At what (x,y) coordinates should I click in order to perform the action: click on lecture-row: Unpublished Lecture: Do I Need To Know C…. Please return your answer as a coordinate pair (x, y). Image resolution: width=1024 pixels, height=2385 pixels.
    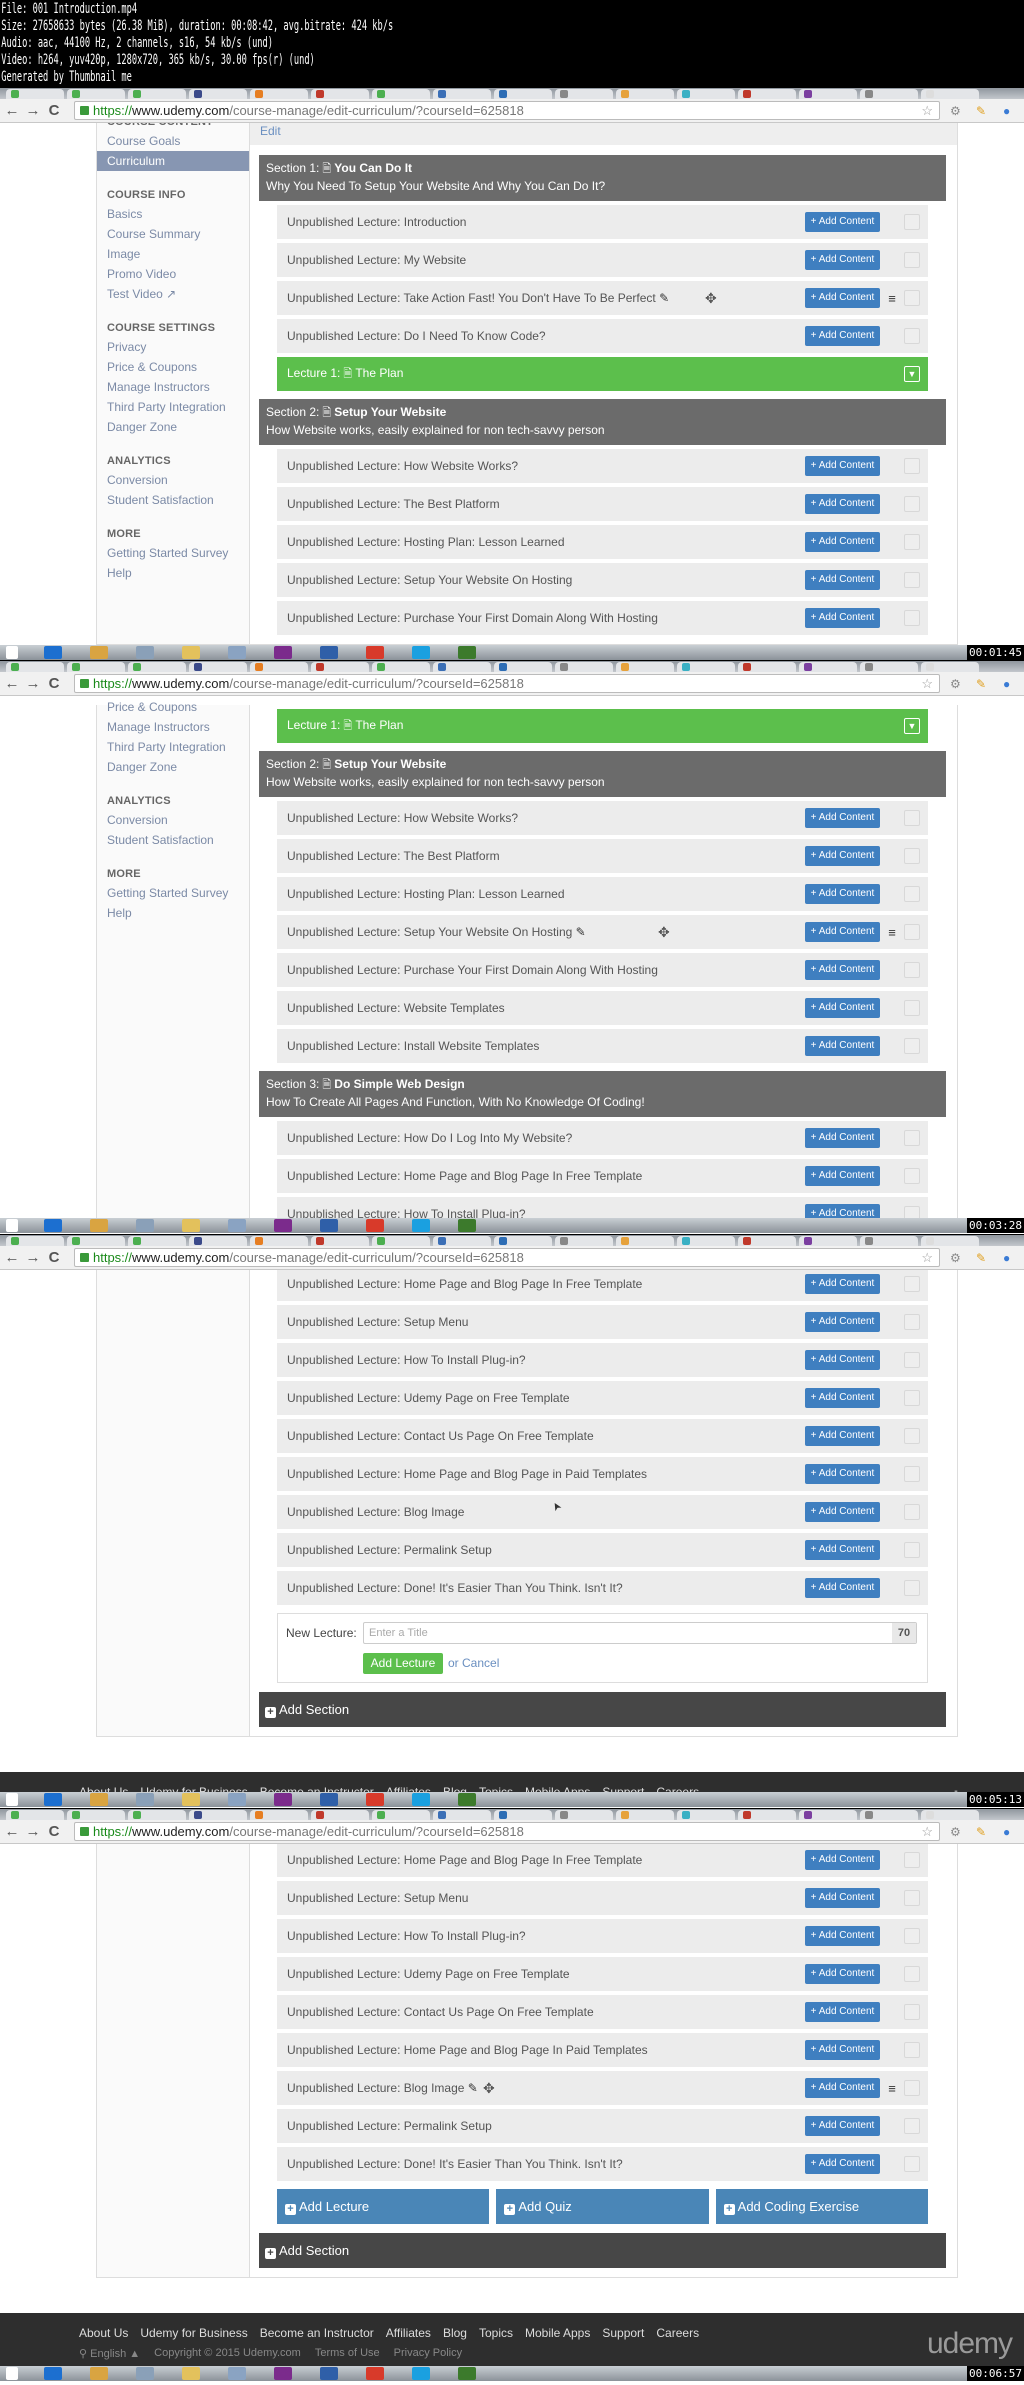
    Looking at the image, I should click on (602, 336).